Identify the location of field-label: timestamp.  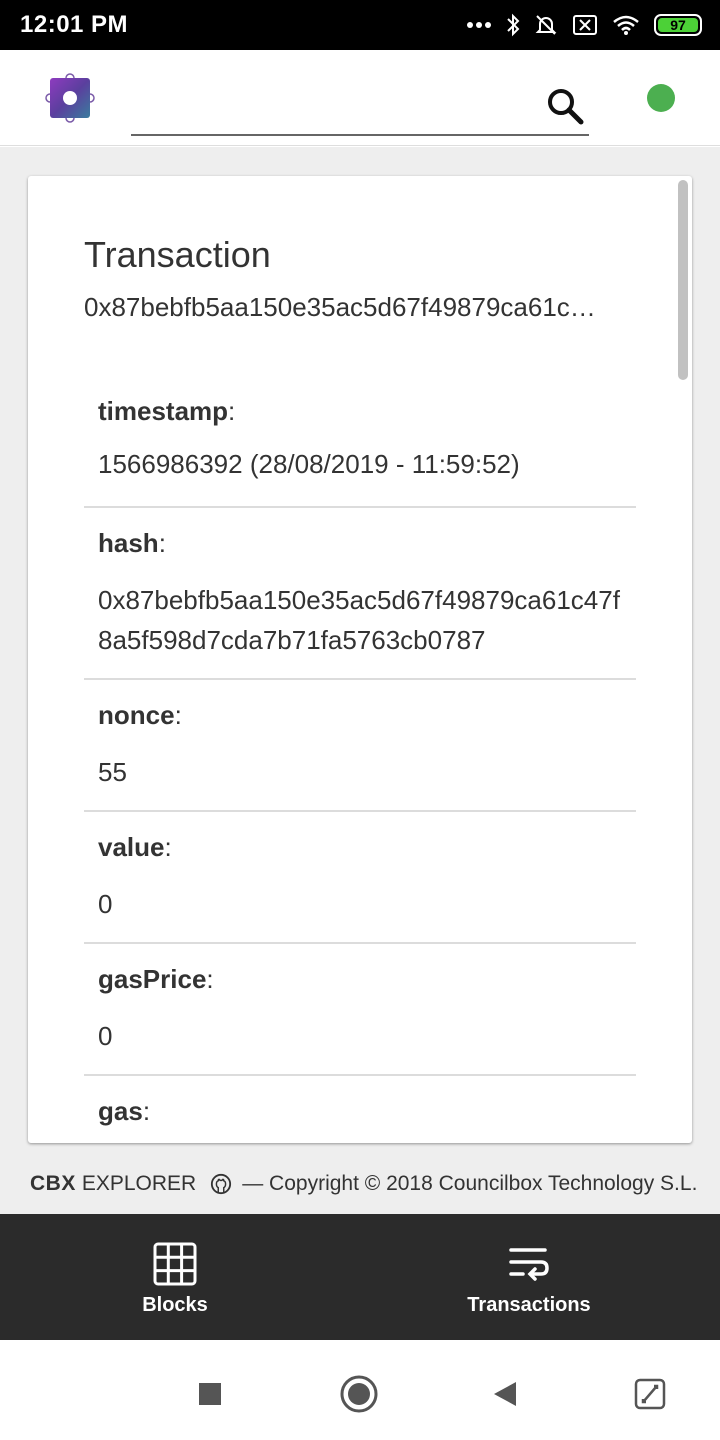
(163, 411).